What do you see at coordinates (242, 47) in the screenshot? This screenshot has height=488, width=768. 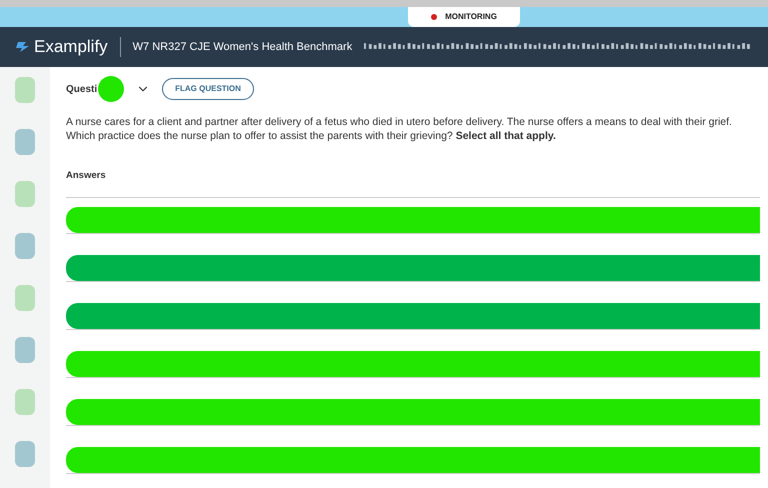 I see `exam-title: W7 NR327 CJE Women's Health Benchmark` at bounding box center [242, 47].